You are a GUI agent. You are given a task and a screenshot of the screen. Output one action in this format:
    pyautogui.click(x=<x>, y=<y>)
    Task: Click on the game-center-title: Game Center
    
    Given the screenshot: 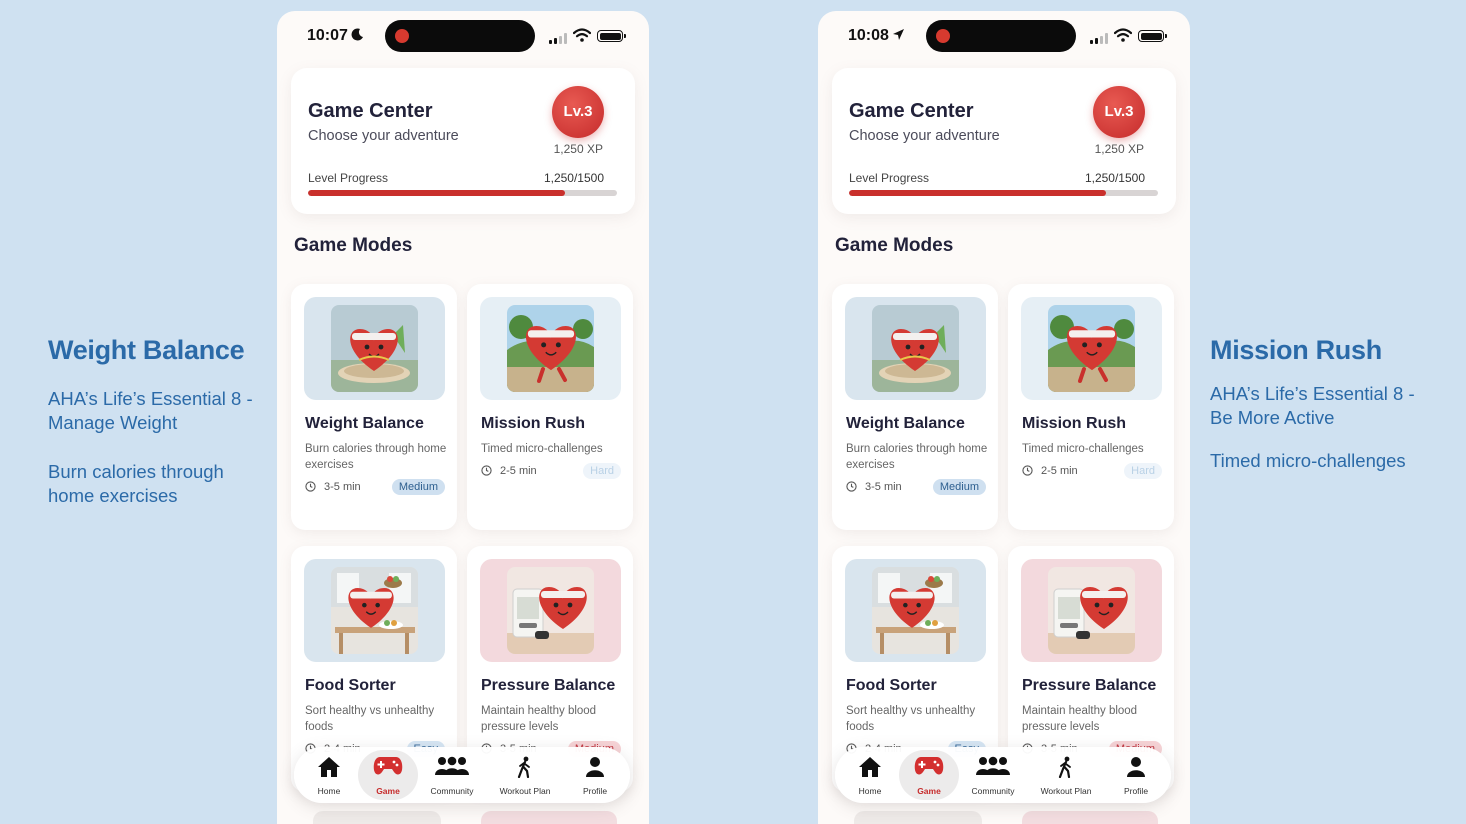 What is the action you would take?
    pyautogui.click(x=370, y=111)
    